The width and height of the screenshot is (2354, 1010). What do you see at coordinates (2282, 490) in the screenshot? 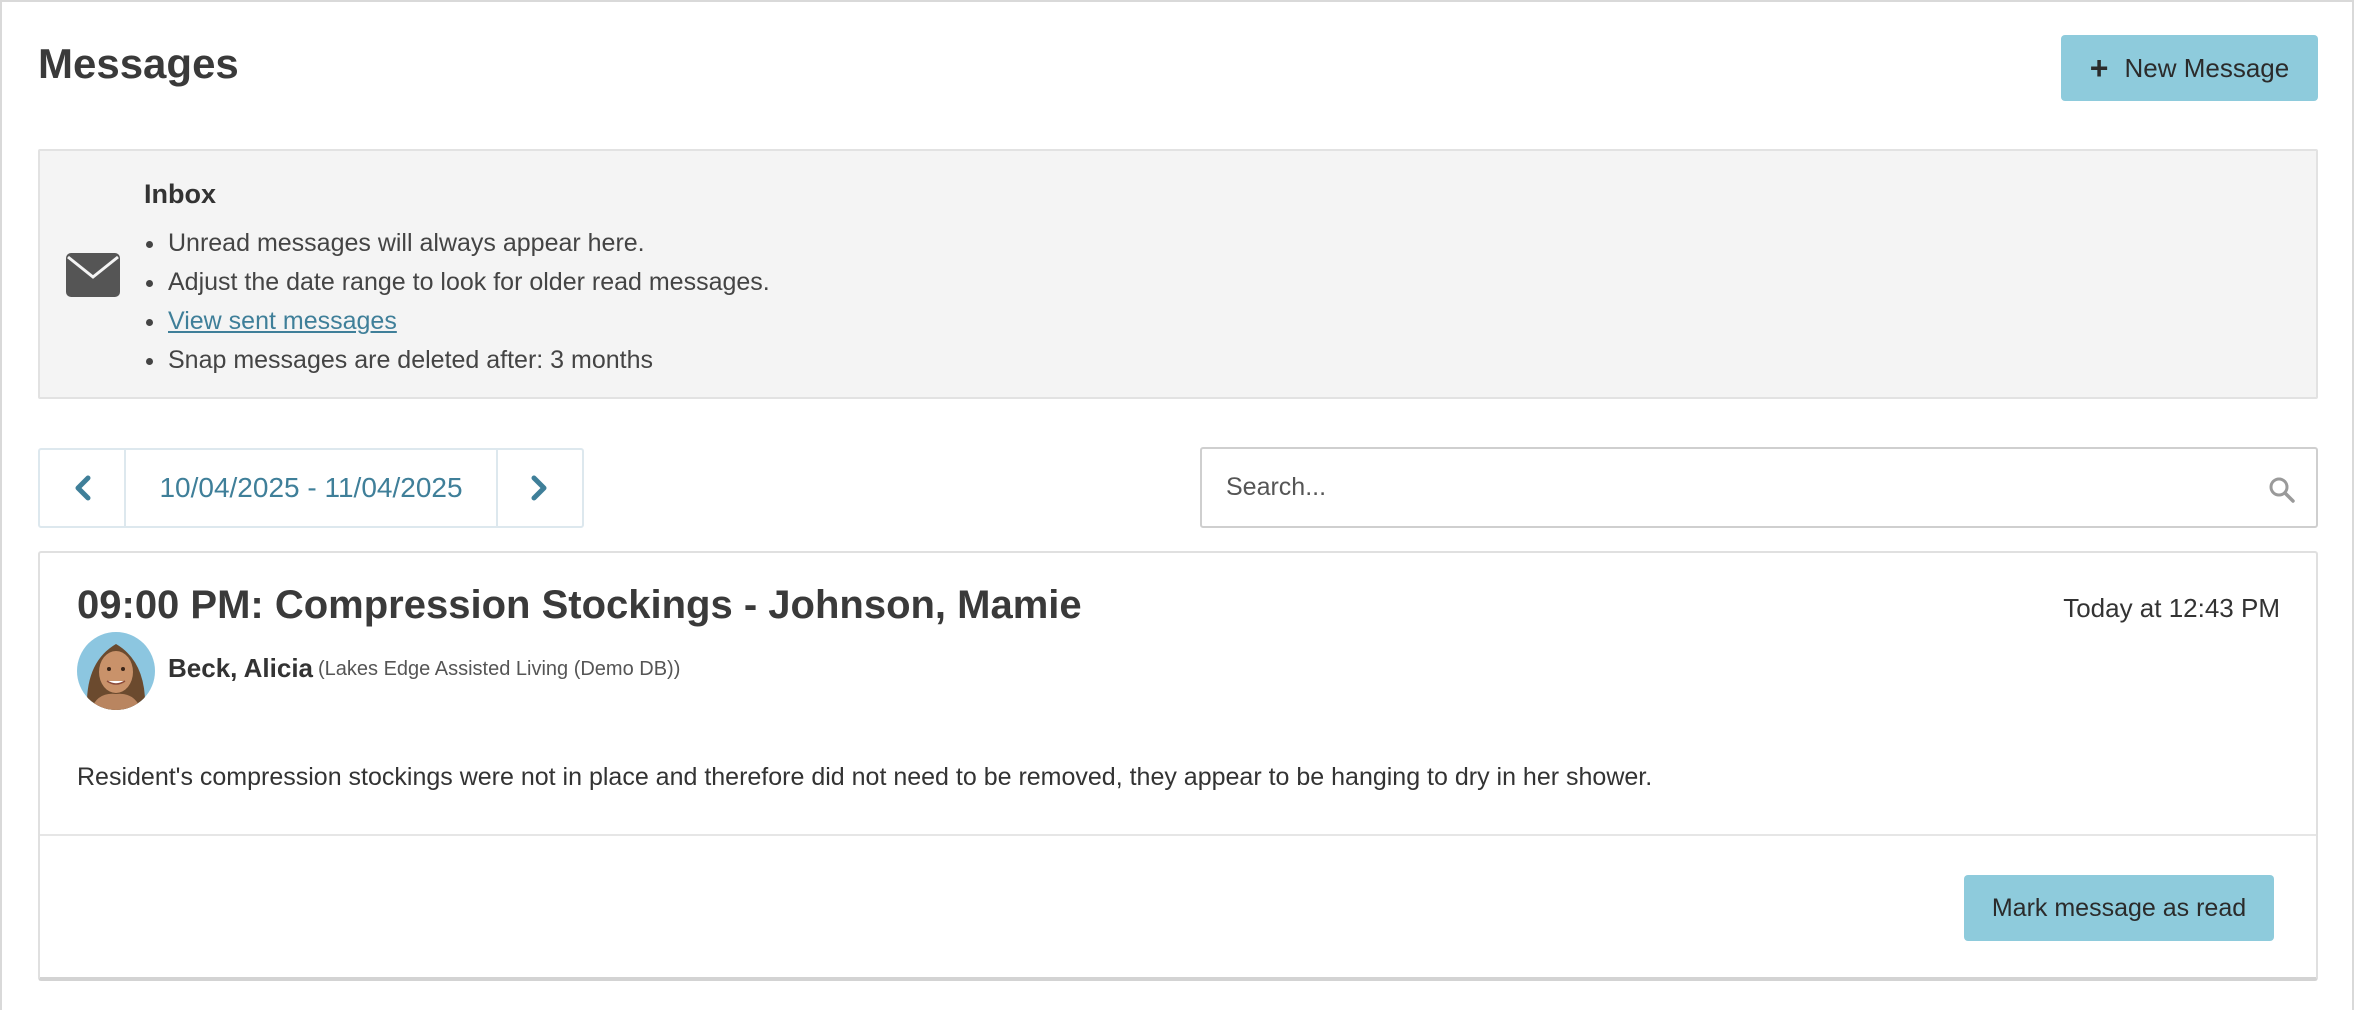
I see `search-icon` at bounding box center [2282, 490].